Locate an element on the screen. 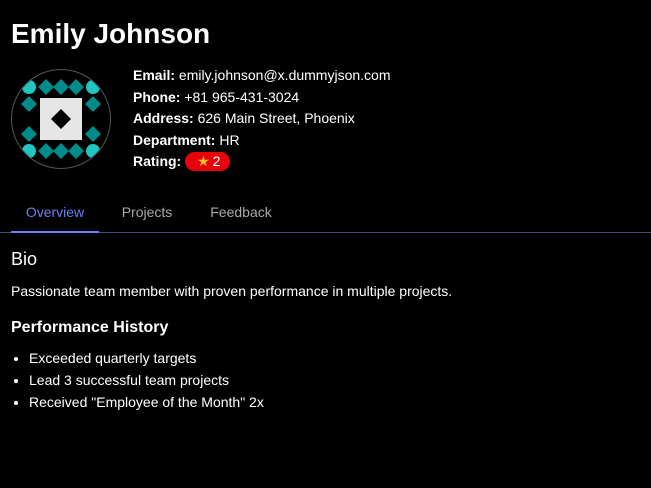  tab-feedback-label: Feedback is located at coordinates (241, 212).